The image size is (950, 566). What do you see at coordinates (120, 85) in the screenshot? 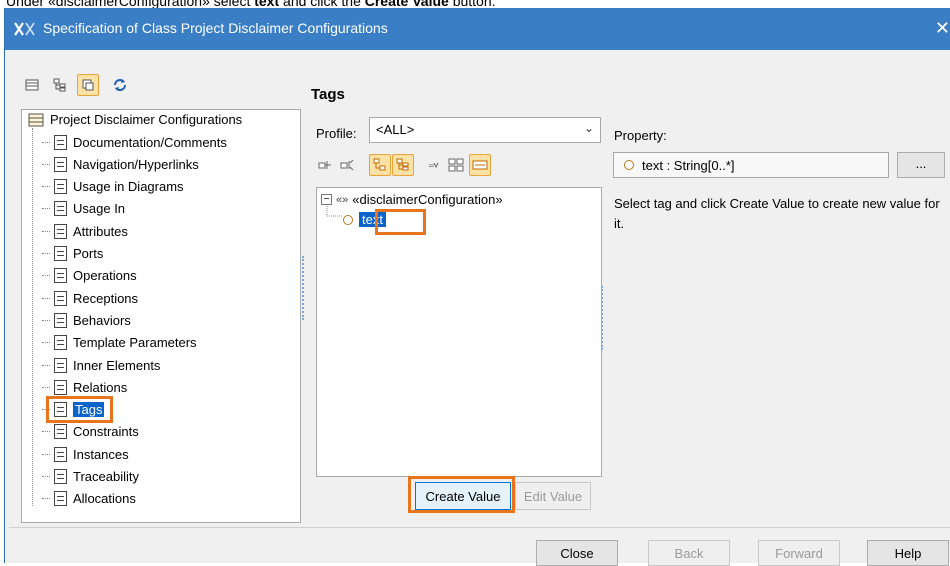
I see `refresh-icon` at bounding box center [120, 85].